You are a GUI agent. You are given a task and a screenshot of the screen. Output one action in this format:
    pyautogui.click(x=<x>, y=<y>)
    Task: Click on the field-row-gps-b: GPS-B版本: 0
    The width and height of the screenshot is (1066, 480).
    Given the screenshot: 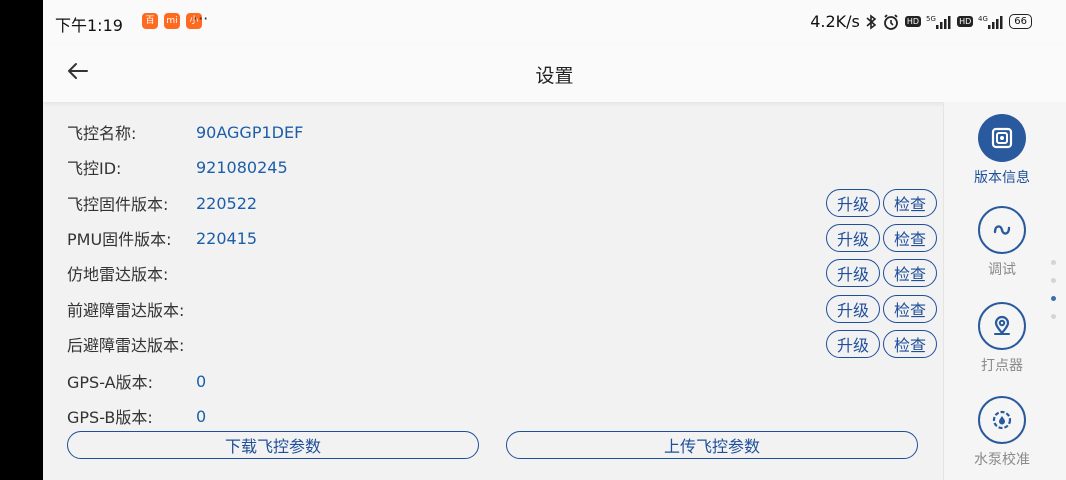 What is the action you would take?
    pyautogui.click(x=497, y=416)
    